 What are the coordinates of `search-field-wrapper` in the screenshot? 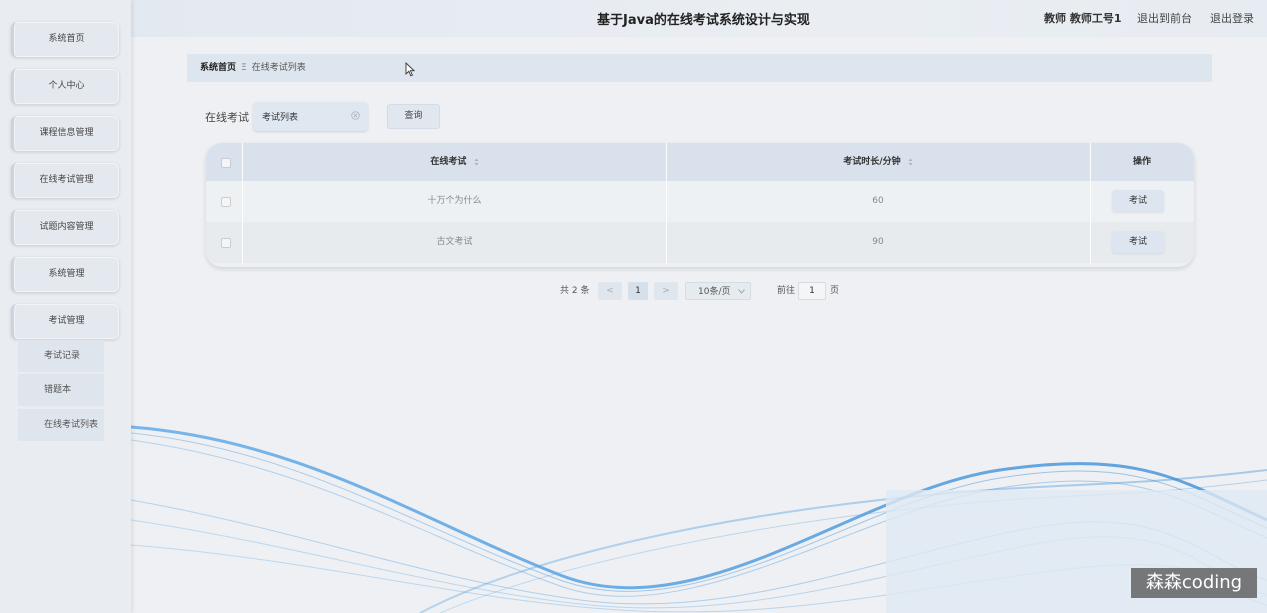 It's located at (310, 116).